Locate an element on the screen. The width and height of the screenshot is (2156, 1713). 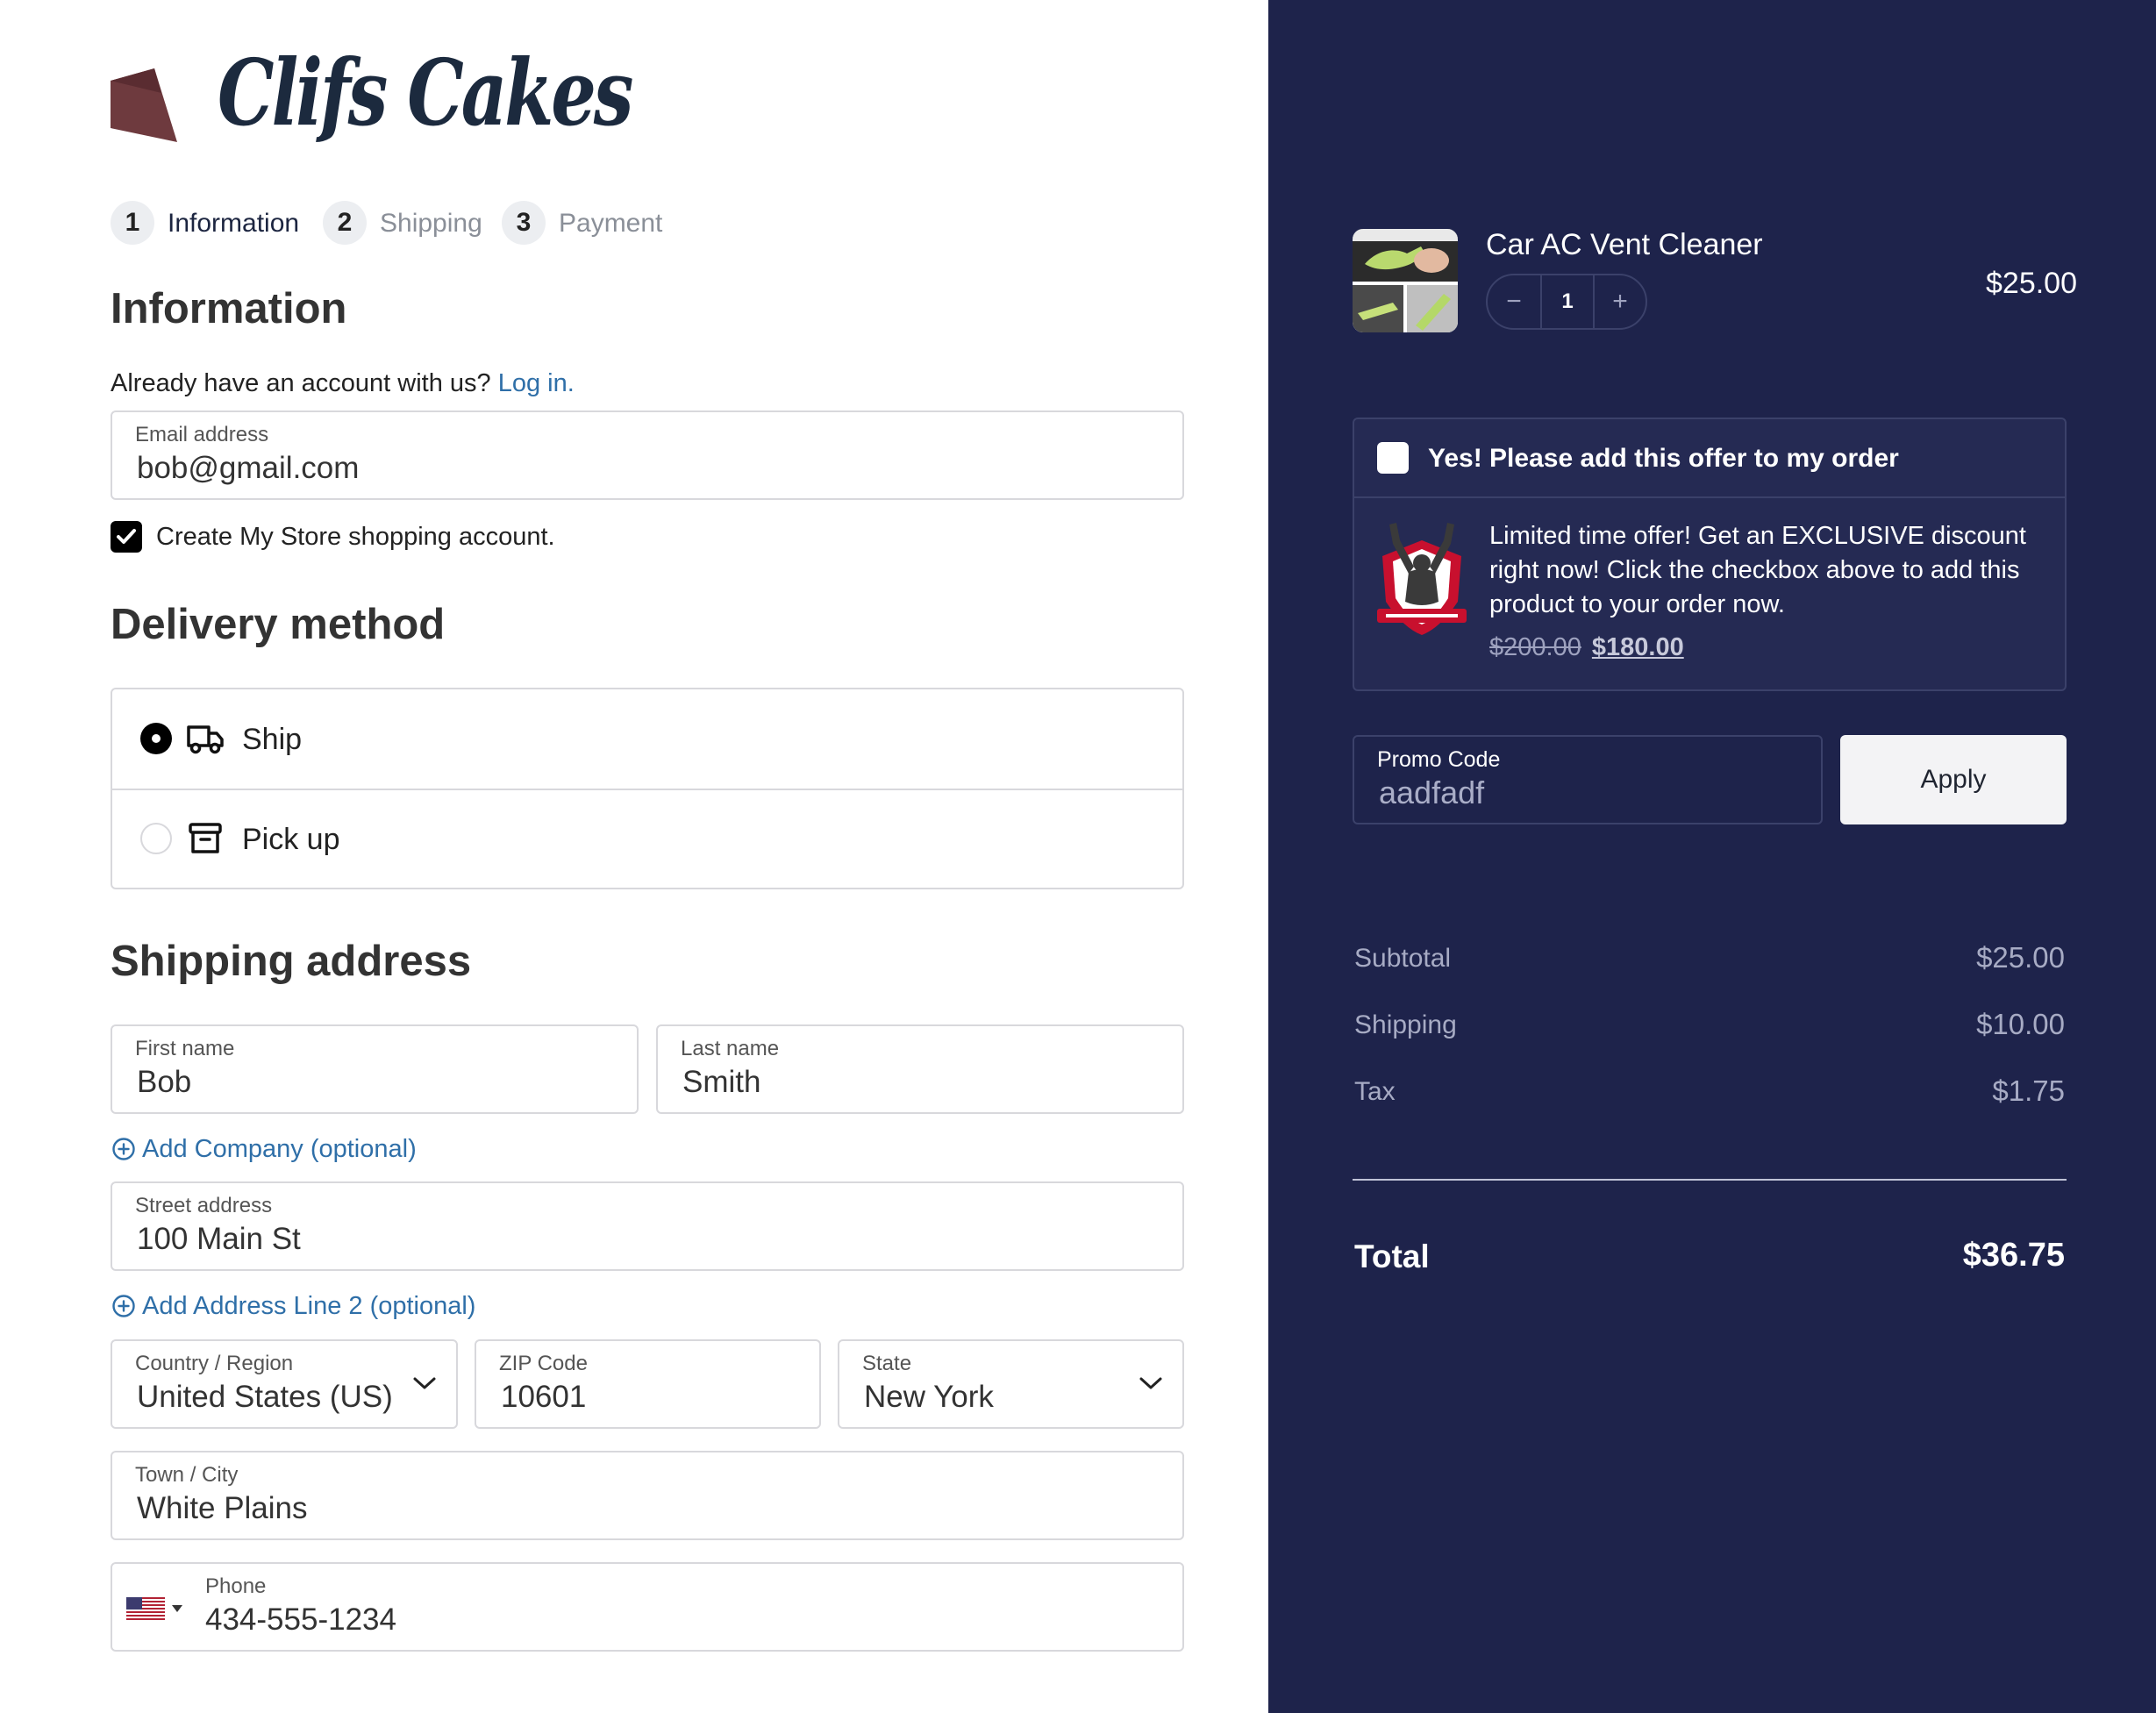
delivery-options is located at coordinates (647, 788).